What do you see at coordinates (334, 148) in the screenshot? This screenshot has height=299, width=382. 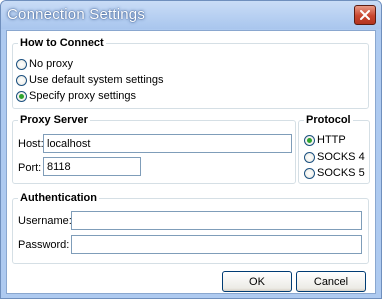 I see `protocol-group: Protocol HTTP SOCKS 4 SOCKS 5` at bounding box center [334, 148].